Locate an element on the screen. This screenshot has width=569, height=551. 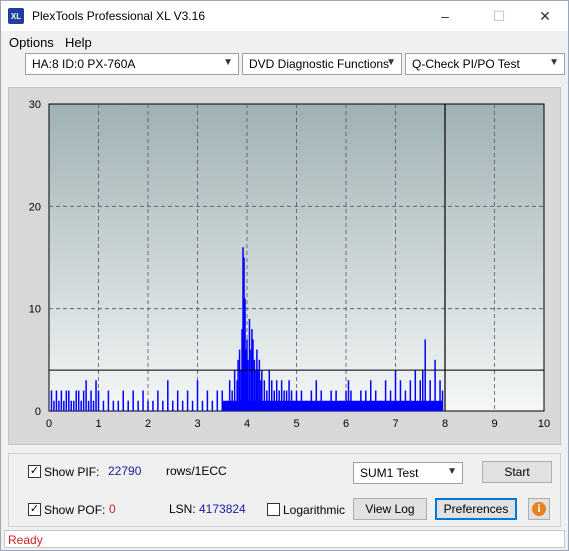
info-button: i is located at coordinates (539, 509).